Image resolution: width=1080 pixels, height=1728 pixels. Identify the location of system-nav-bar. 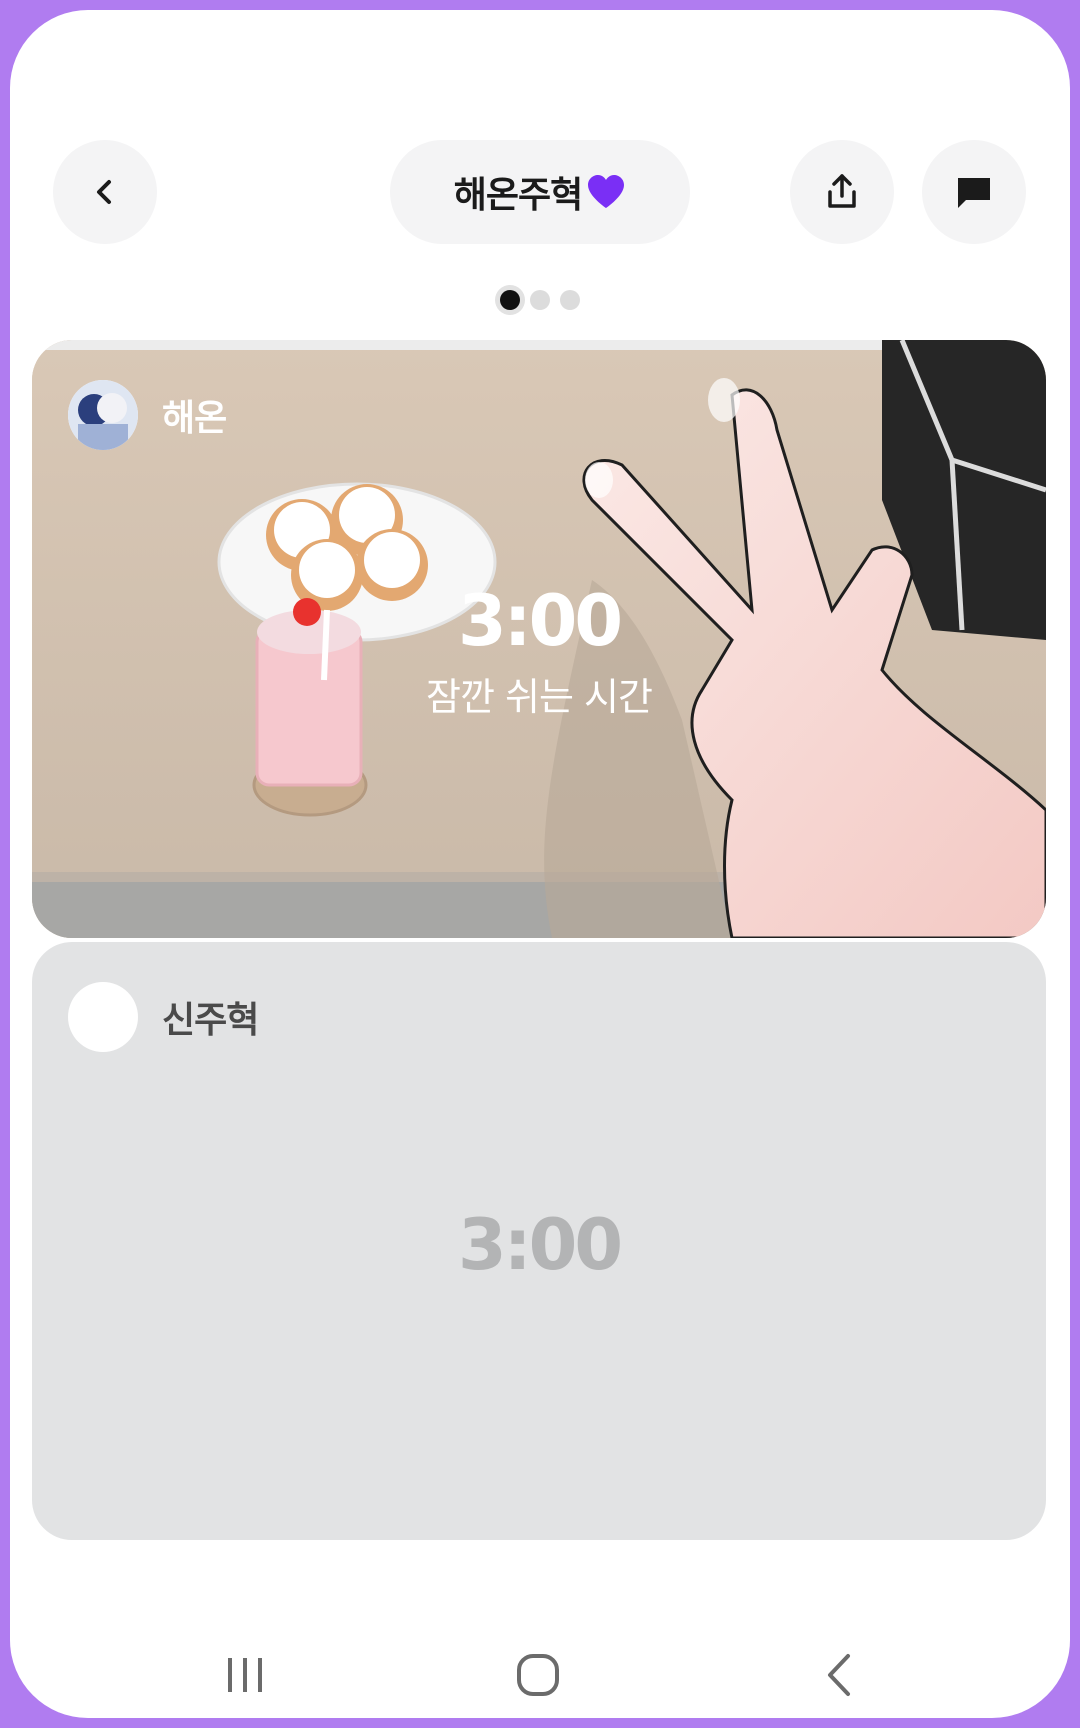
(540, 1669).